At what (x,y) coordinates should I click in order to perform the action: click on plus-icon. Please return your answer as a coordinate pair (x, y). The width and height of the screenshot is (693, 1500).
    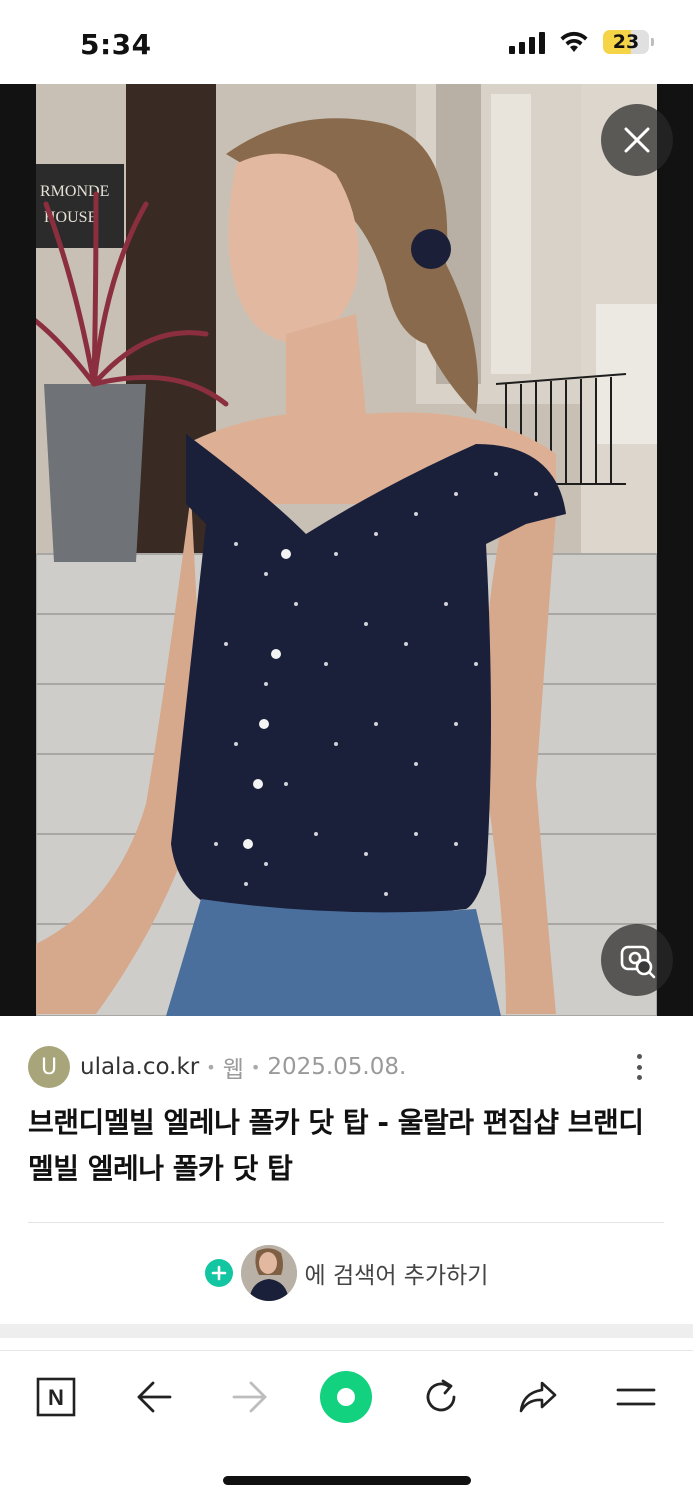
    Looking at the image, I should click on (218, 1273).